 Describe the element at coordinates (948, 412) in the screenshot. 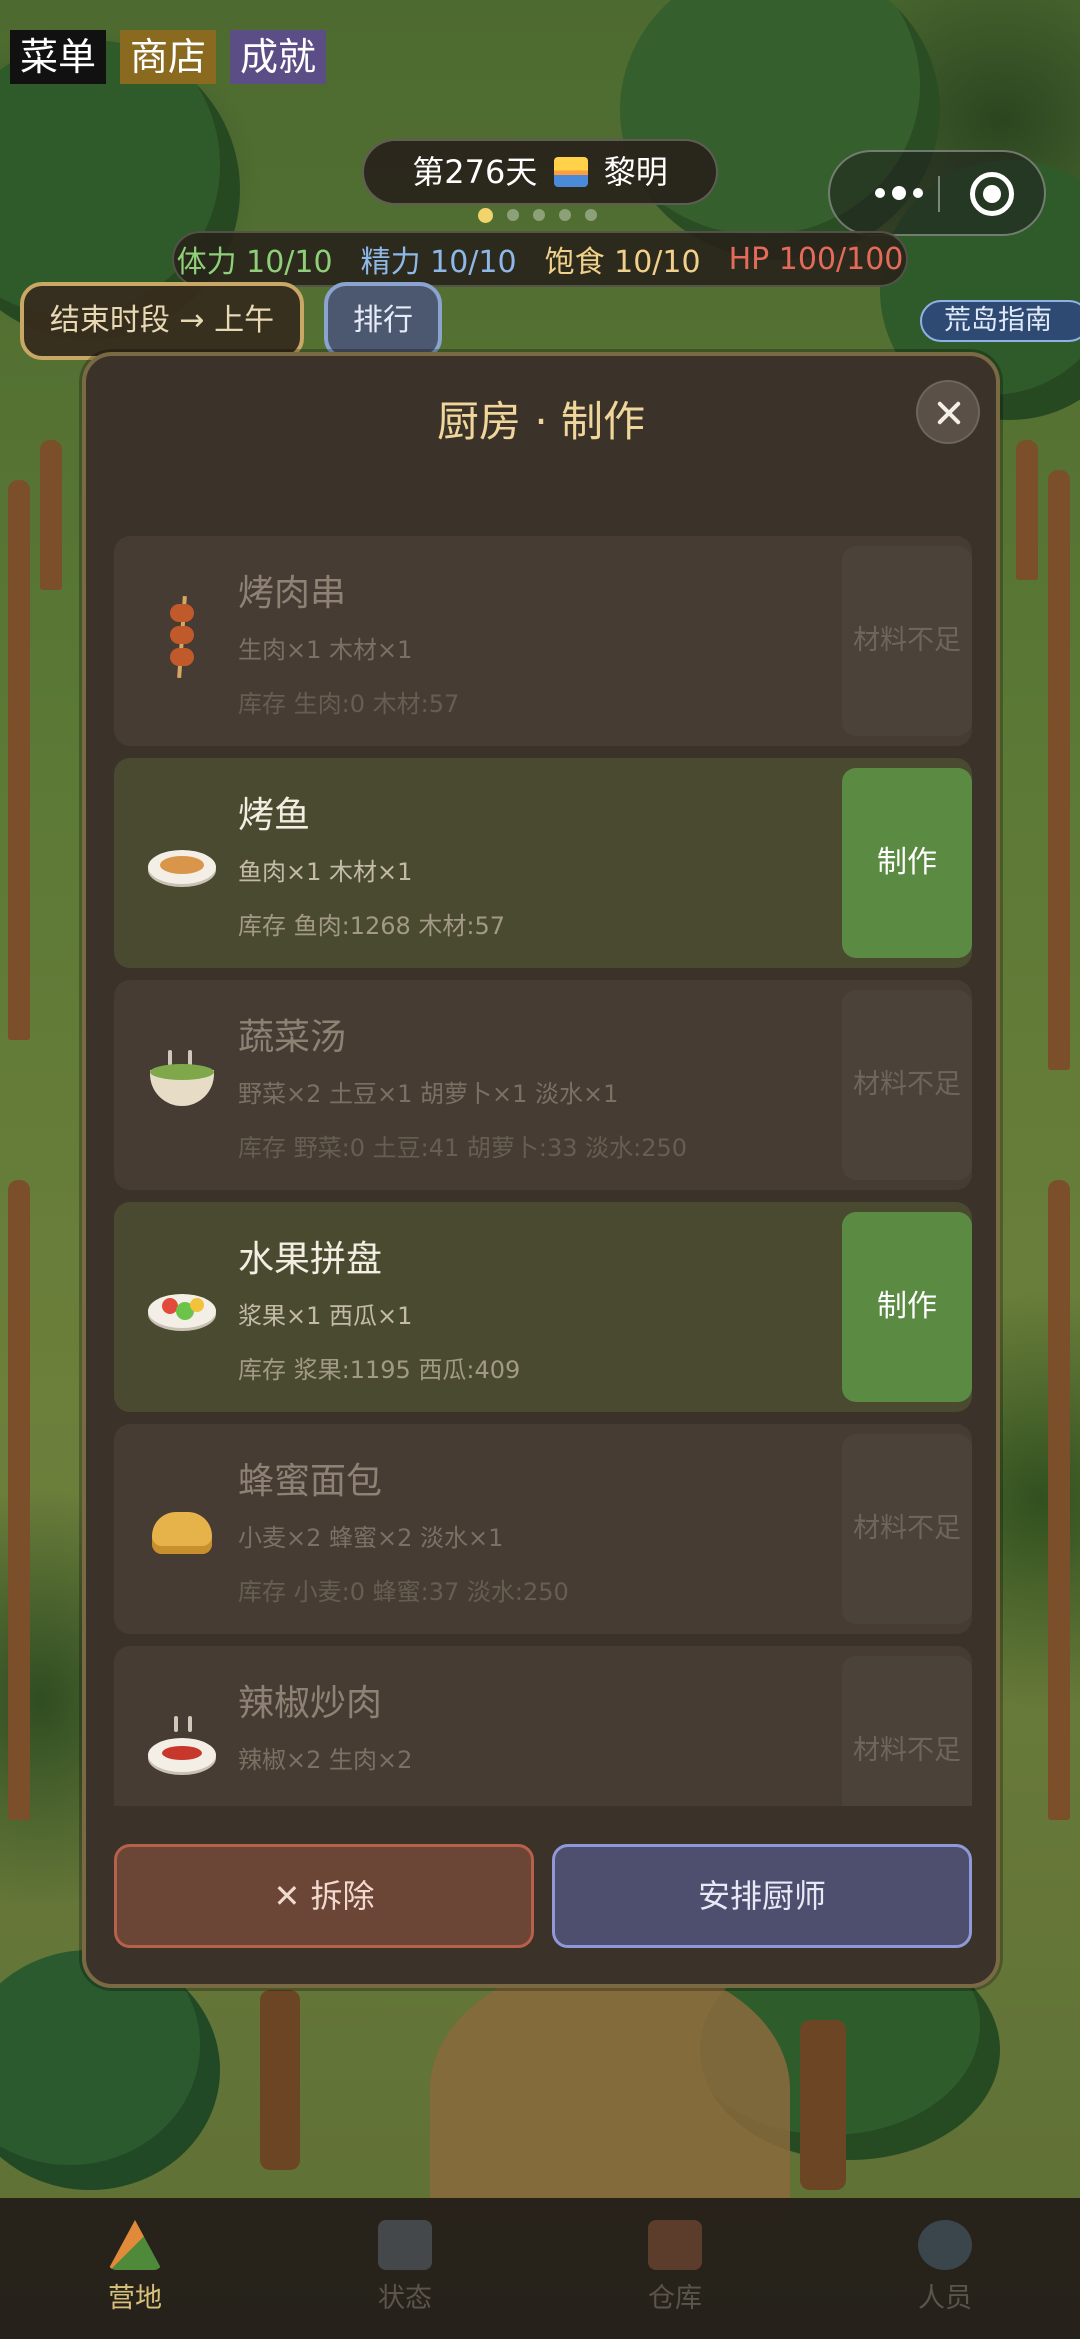

I see `close-icon` at that location.